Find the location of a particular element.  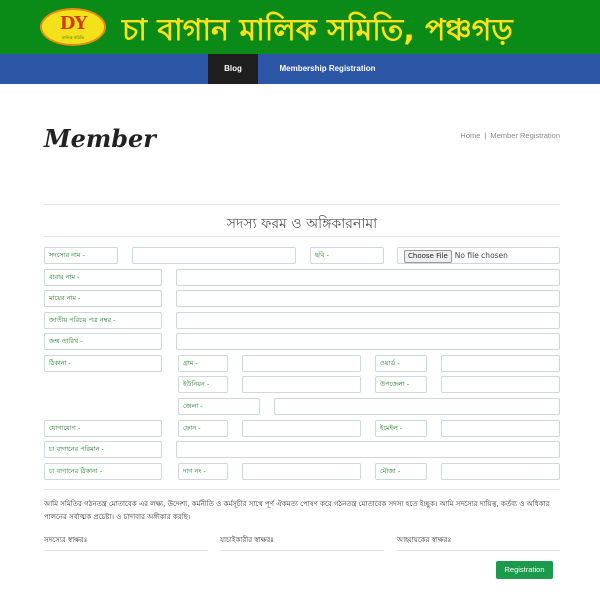

form-heading: সদস্য ফরম ও অঙ্গিকারনামা is located at coordinates (302, 224).